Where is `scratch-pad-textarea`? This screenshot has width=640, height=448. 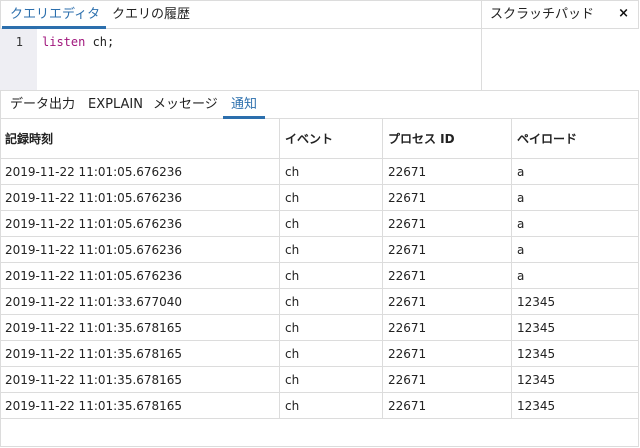 scratch-pad-textarea is located at coordinates (560, 60).